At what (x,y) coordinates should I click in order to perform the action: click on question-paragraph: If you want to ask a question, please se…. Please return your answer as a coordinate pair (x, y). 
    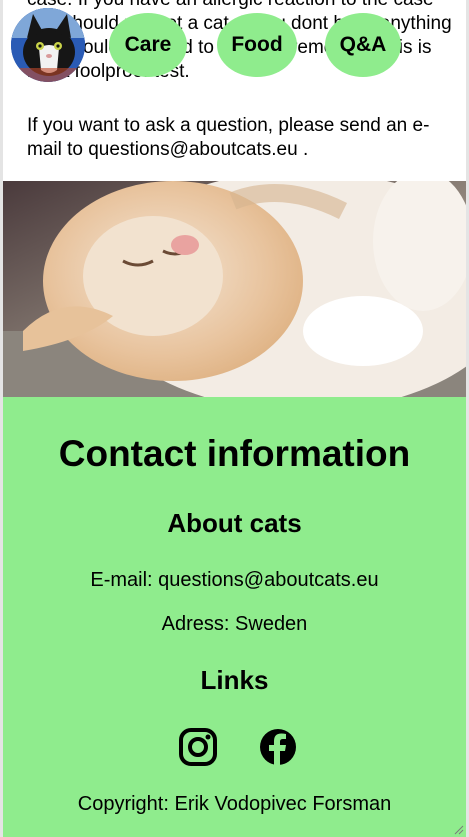
    Looking at the image, I should click on (228, 137).